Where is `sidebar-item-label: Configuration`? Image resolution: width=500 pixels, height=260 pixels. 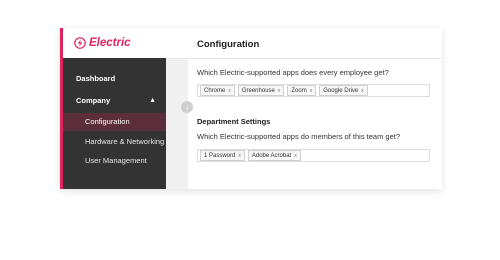 sidebar-item-label: Configuration is located at coordinates (107, 121).